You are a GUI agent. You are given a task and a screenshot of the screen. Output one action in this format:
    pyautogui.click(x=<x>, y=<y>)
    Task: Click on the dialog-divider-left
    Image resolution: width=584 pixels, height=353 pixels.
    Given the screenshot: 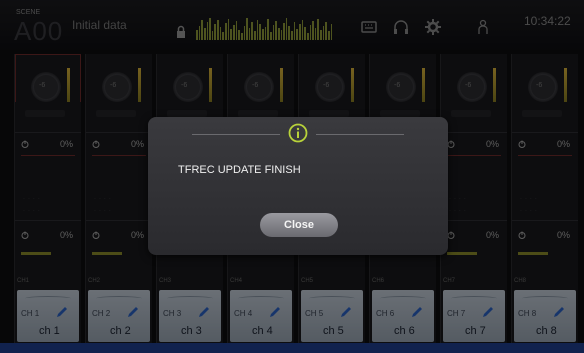 What is the action you would take?
    pyautogui.click(x=236, y=134)
    